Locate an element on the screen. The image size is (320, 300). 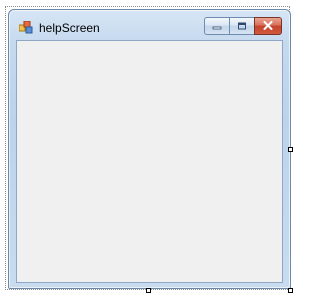
window-title: helpScreen is located at coordinates (69, 28).